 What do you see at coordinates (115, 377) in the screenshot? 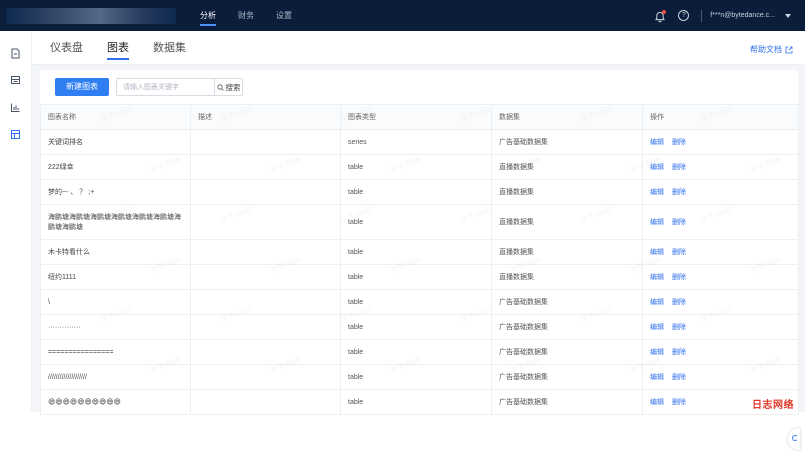
I see `cell-chart-name: ////////////////////` at bounding box center [115, 377].